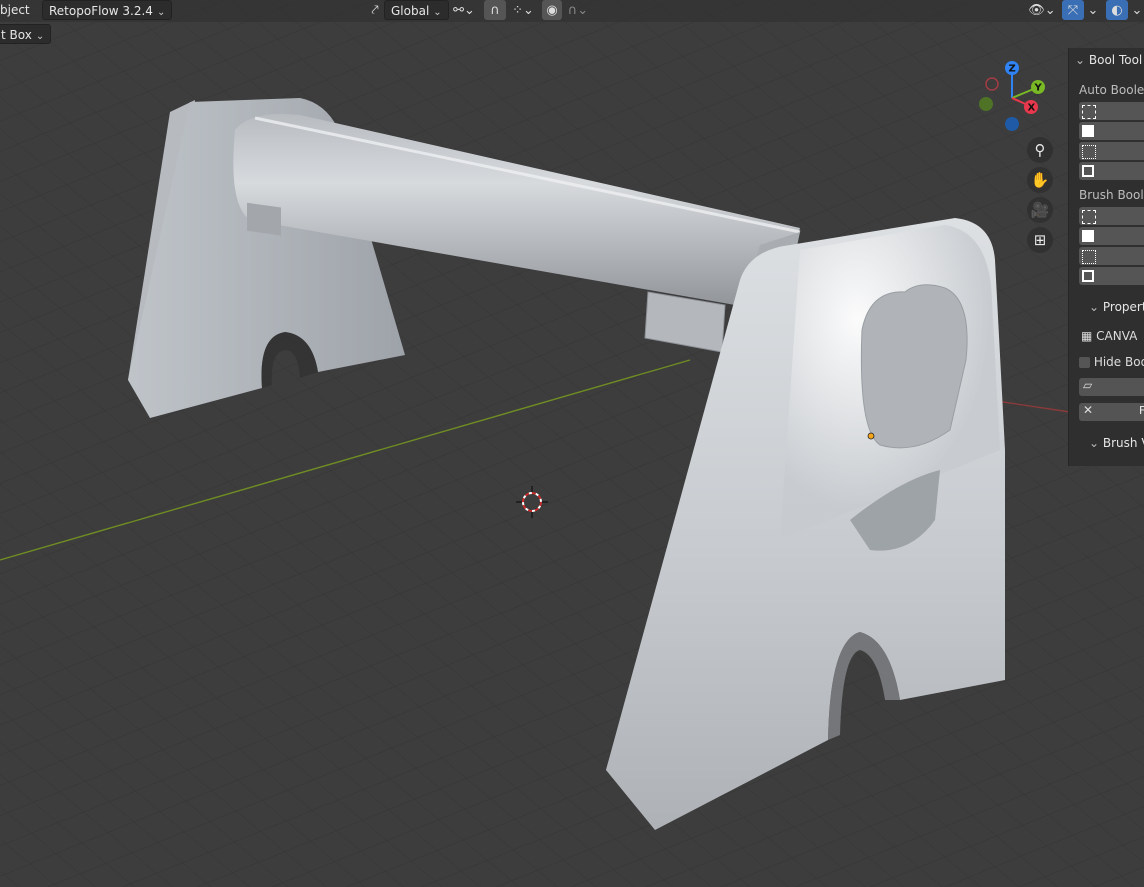  What do you see at coordinates (1111, 195) in the screenshot?
I see `brush-boolean-label: Brush Boole` at bounding box center [1111, 195].